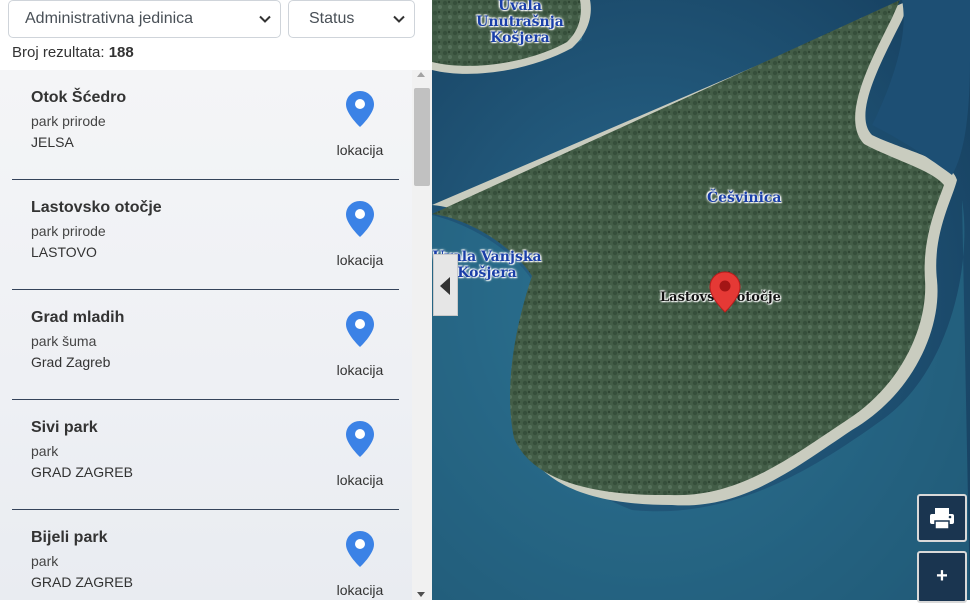  I want to click on filter-bar: Administrativna jedinica Status, so click(216, 20).